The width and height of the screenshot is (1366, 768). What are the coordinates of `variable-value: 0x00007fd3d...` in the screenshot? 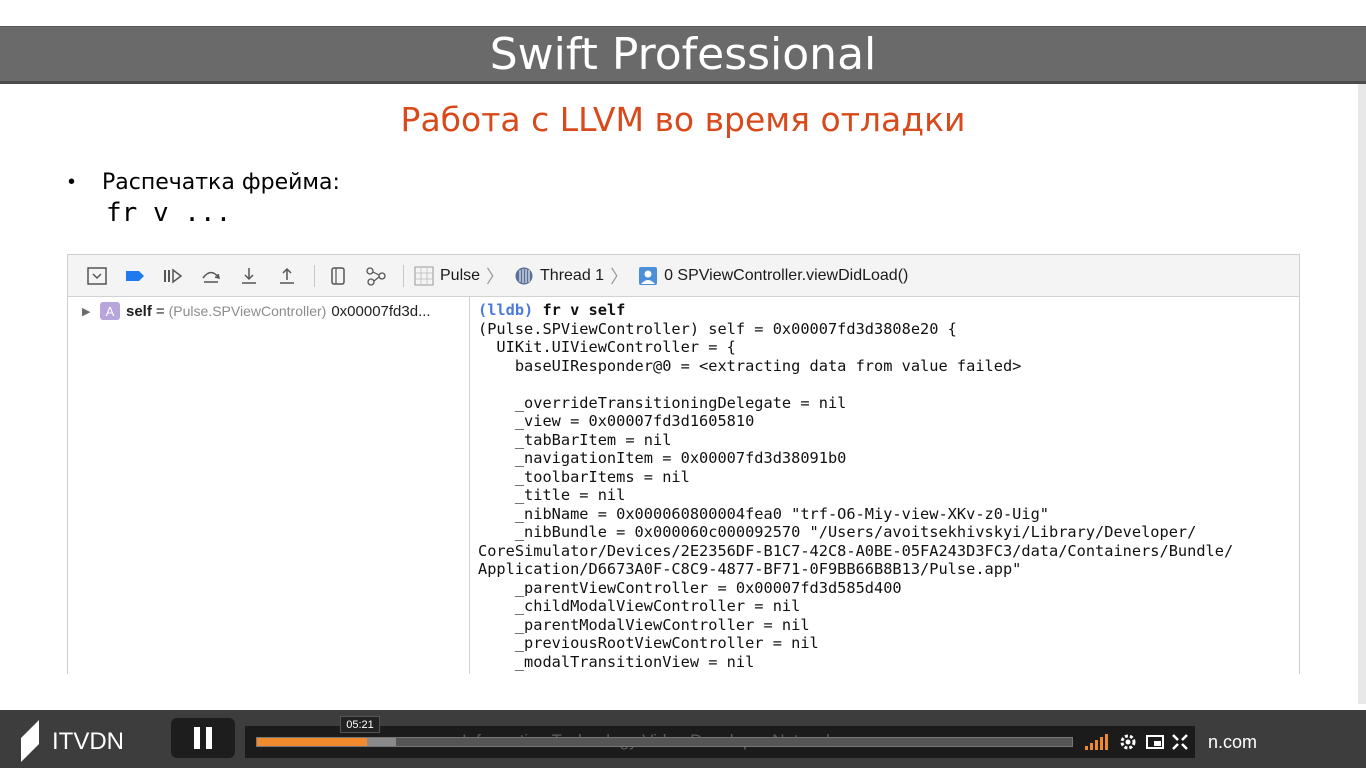 It's located at (381, 311).